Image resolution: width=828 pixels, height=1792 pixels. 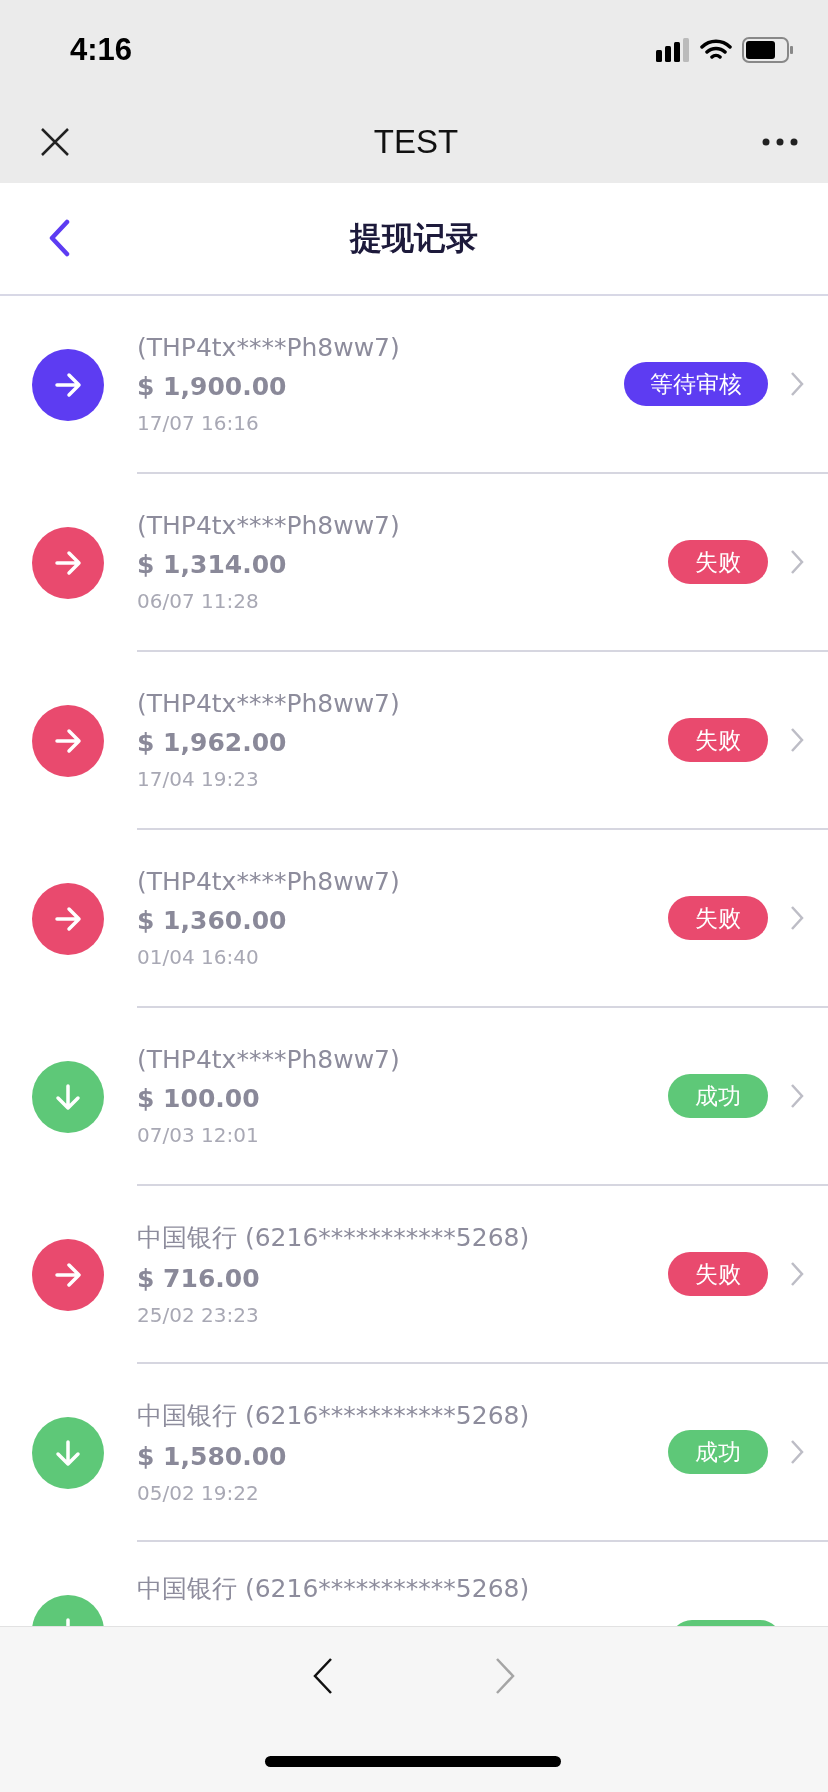 I want to click on amount-label: $ 1,900.00, so click(x=212, y=386).